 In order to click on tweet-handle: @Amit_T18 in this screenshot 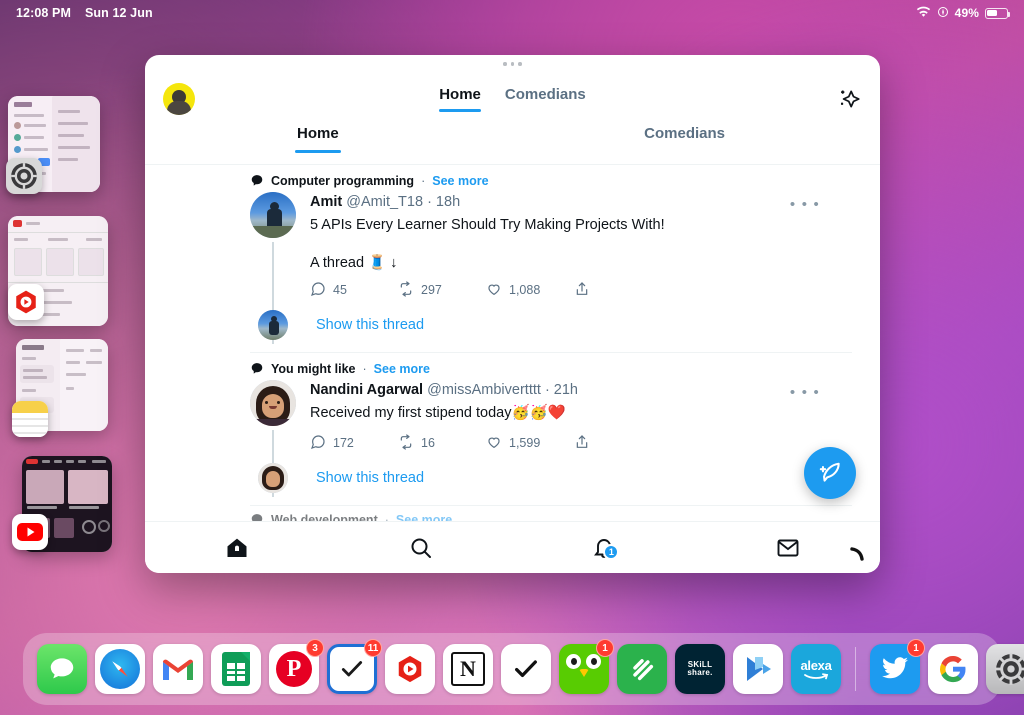, I will do `click(384, 202)`.